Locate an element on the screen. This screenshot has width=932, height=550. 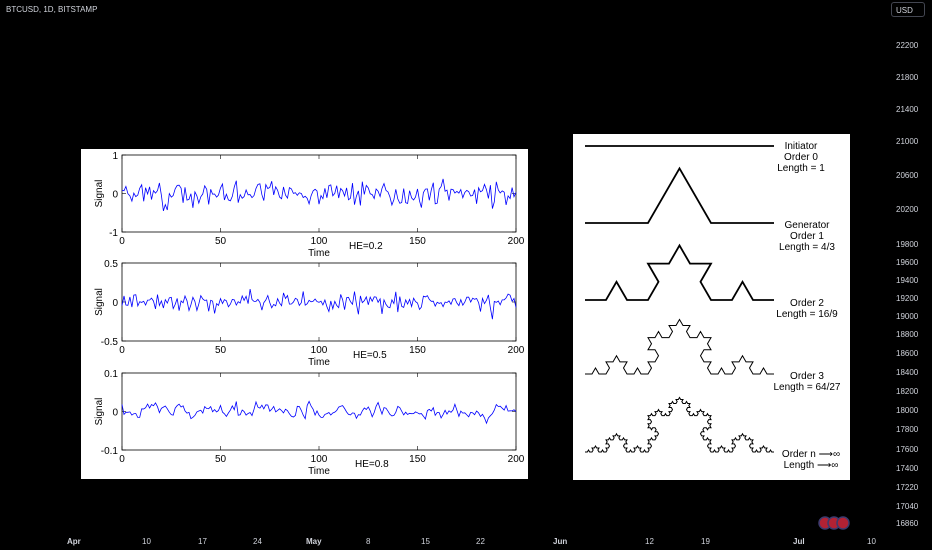
us-flag-icon is located at coordinates (843, 523).